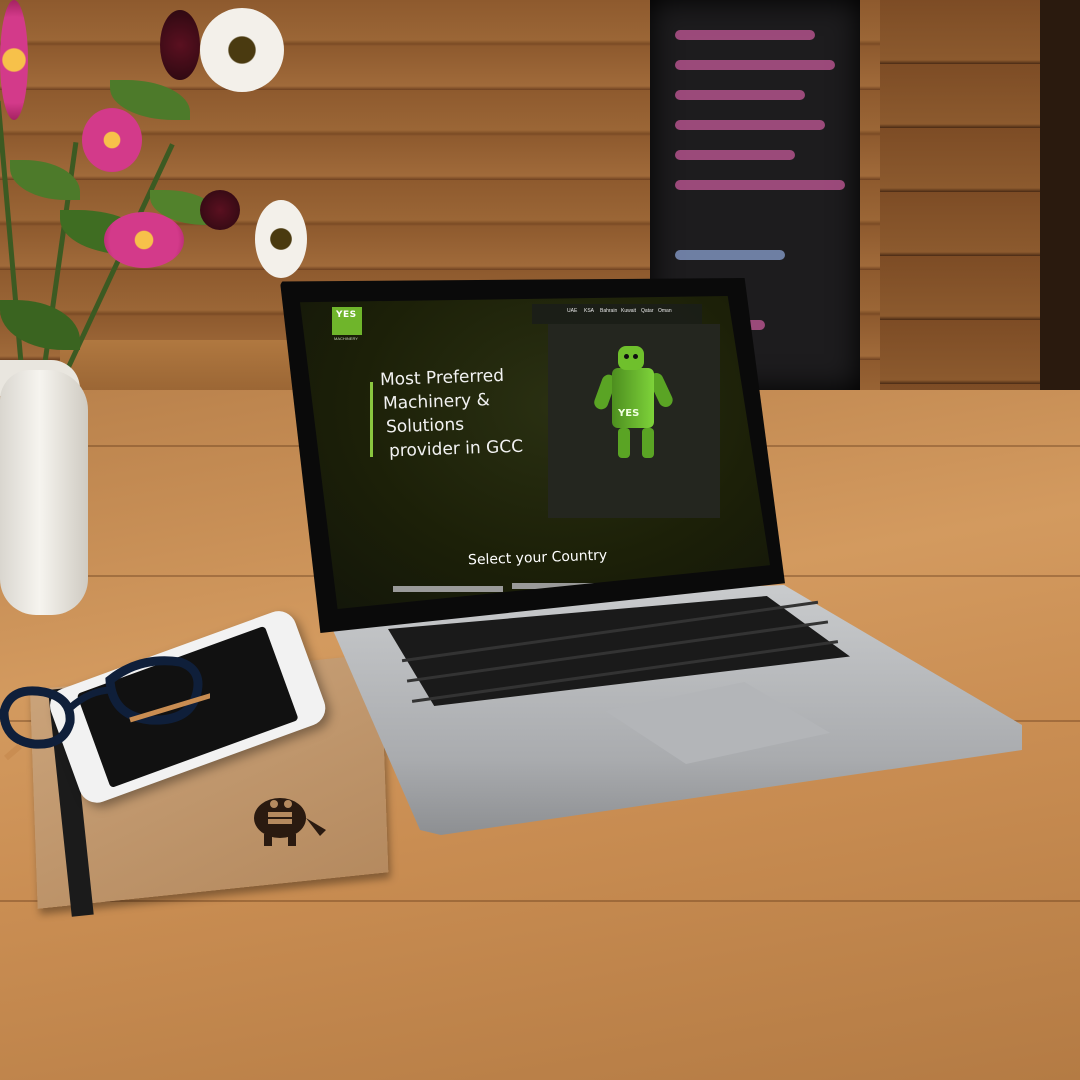 The width and height of the screenshot is (1080, 1080). I want to click on hero-line-2: Machinery &, so click(436, 402).